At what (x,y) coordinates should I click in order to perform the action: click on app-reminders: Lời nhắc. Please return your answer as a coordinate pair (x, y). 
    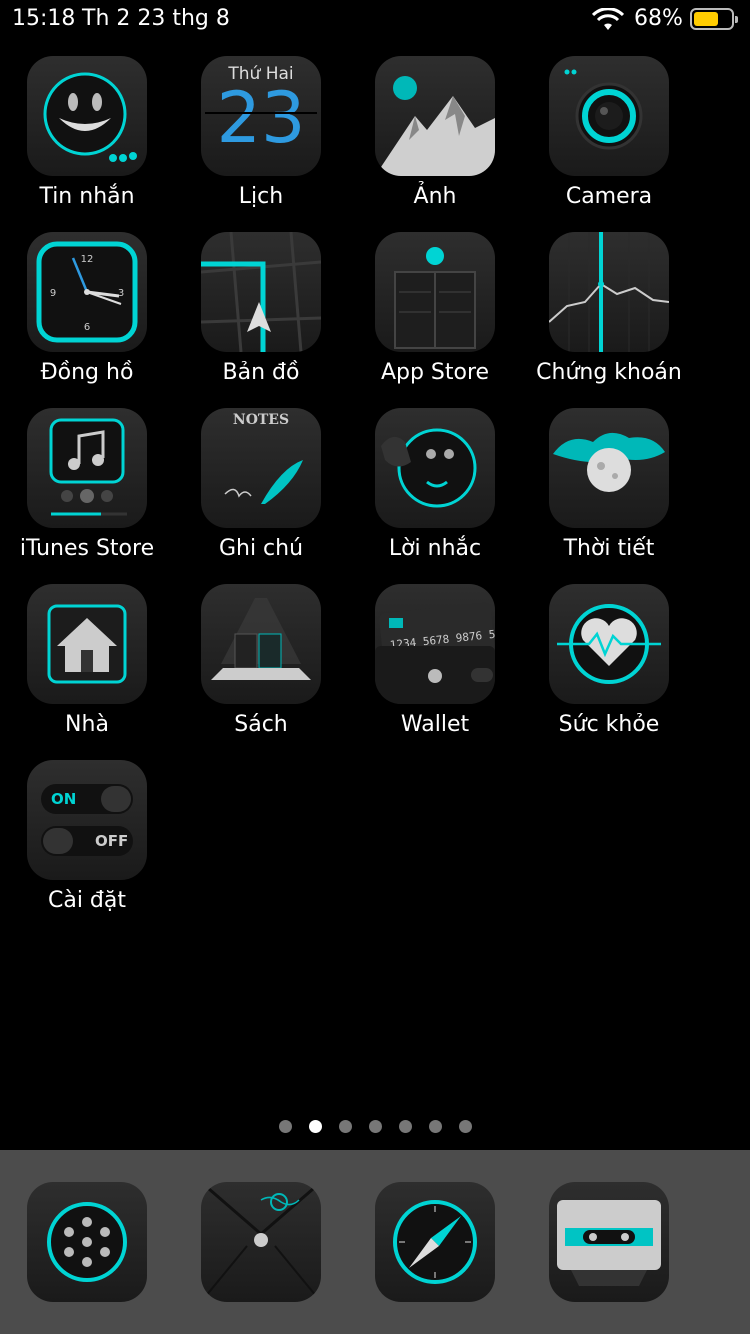
    Looking at the image, I should click on (435, 496).